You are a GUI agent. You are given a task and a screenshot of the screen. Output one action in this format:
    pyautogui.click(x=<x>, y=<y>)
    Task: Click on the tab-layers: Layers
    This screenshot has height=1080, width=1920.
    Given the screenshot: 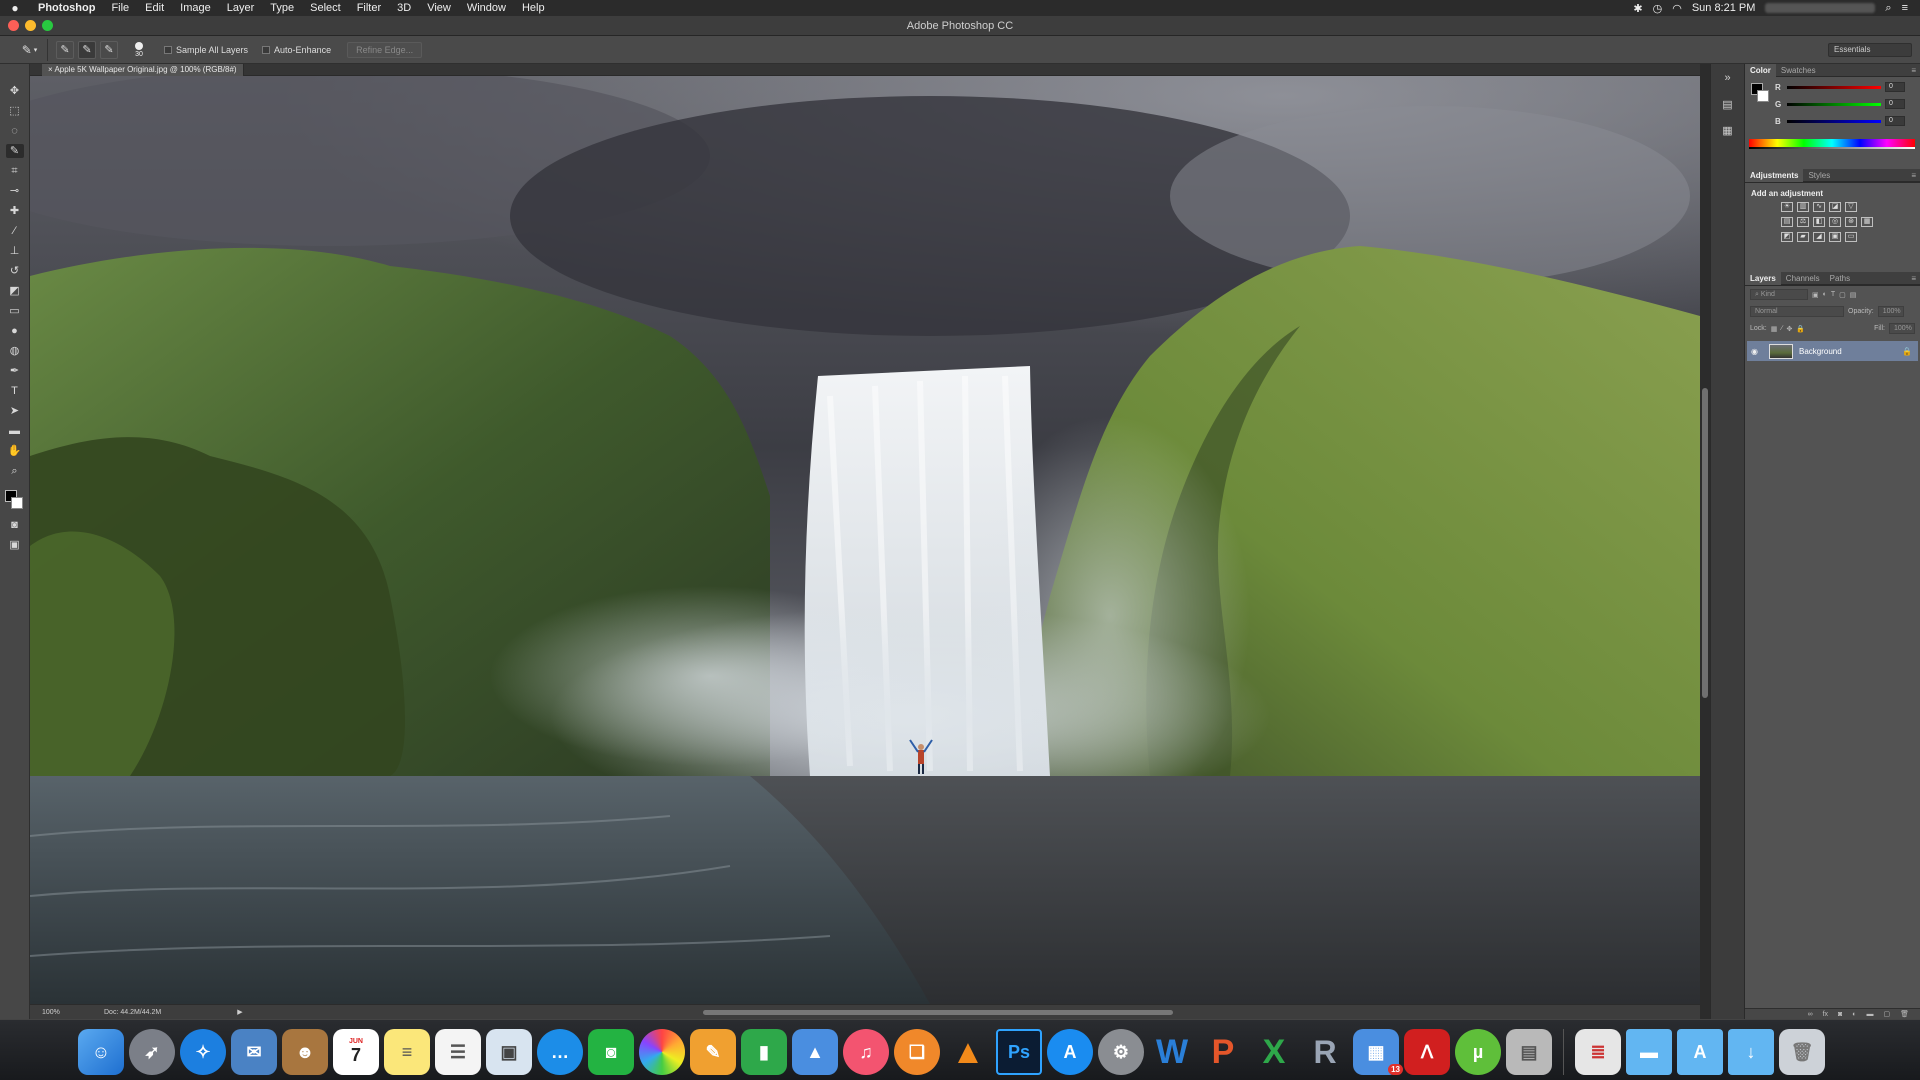 What is the action you would take?
    pyautogui.click(x=1763, y=278)
    